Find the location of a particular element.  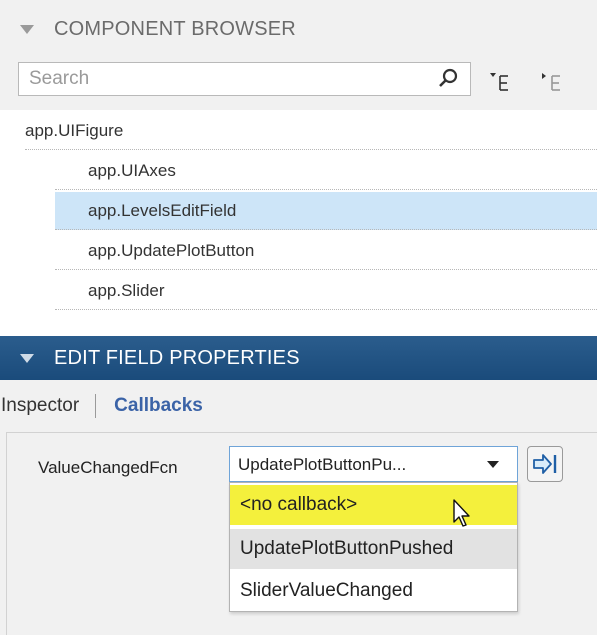

tab-callbacks: Callbacks is located at coordinates (158, 406).